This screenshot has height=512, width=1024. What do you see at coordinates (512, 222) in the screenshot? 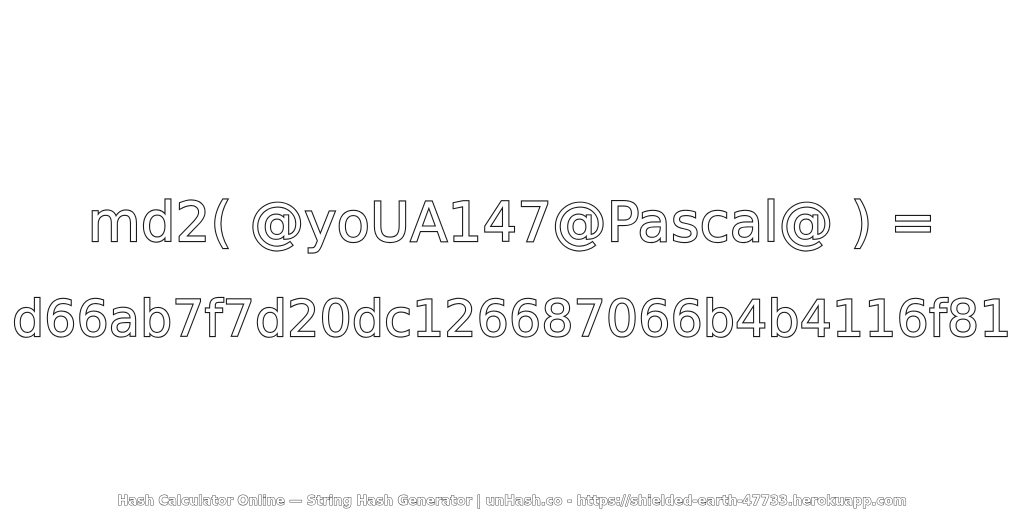
I see `hash-expression: md2( @yoUA147@Pascal@ ) =` at bounding box center [512, 222].